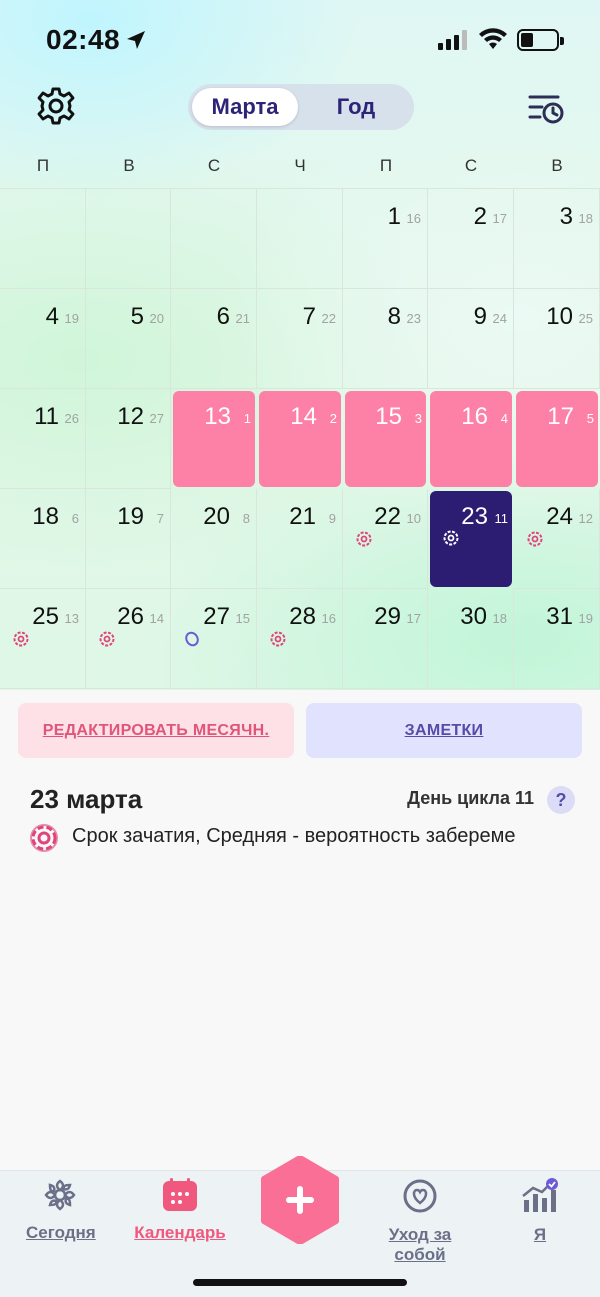 This screenshot has height=1297, width=600. What do you see at coordinates (557, 539) in the screenshot?
I see `calendar-day-24: 24 12` at bounding box center [557, 539].